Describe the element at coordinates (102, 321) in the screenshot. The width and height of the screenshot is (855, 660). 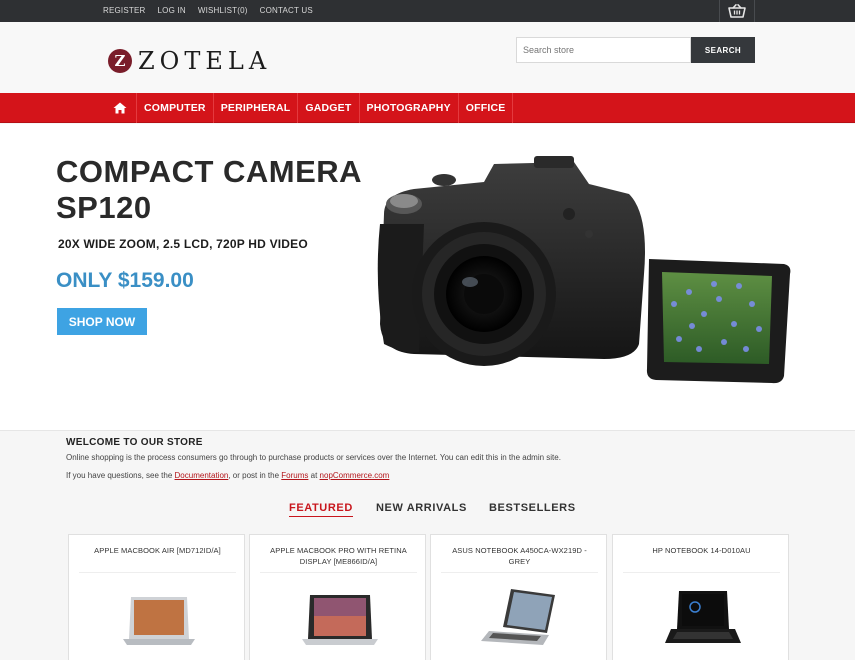
I see `shop-now-button: SHOP NOW` at that location.